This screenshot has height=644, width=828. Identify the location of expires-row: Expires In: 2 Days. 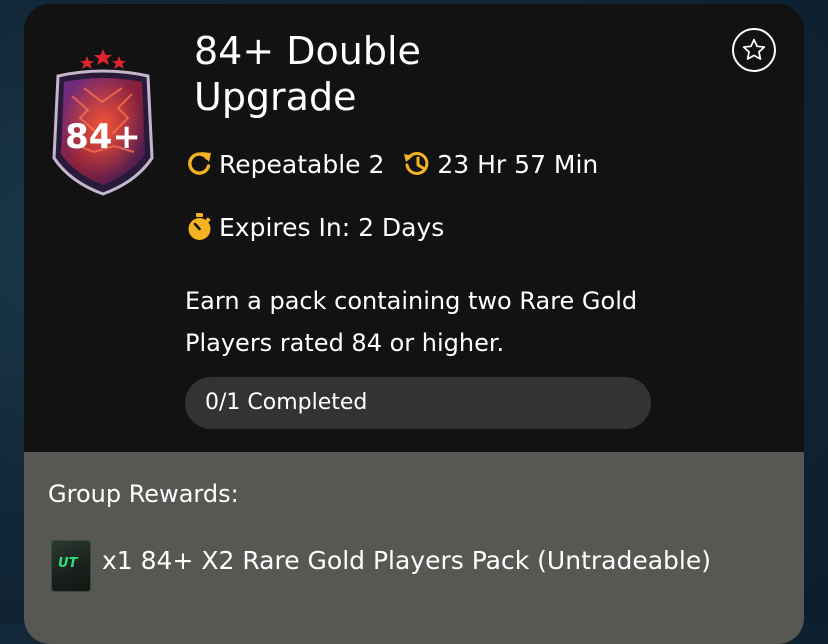
(314, 227).